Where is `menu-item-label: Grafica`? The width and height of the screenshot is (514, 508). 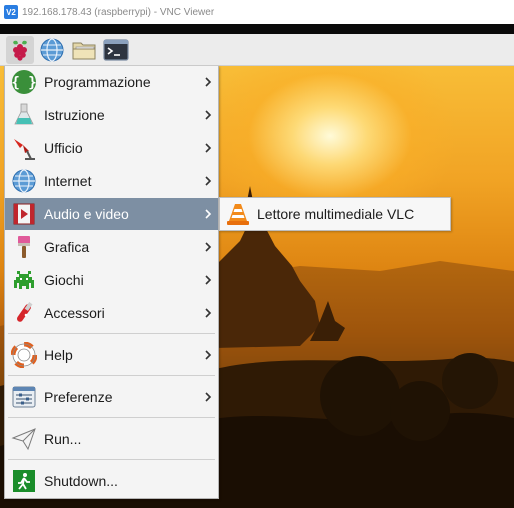
menu-item-label: Grafica is located at coordinates (67, 247).